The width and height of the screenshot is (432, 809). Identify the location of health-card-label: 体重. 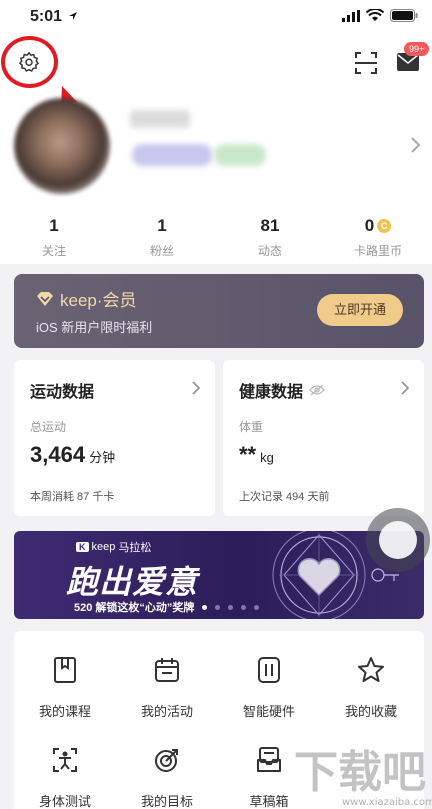
(251, 427).